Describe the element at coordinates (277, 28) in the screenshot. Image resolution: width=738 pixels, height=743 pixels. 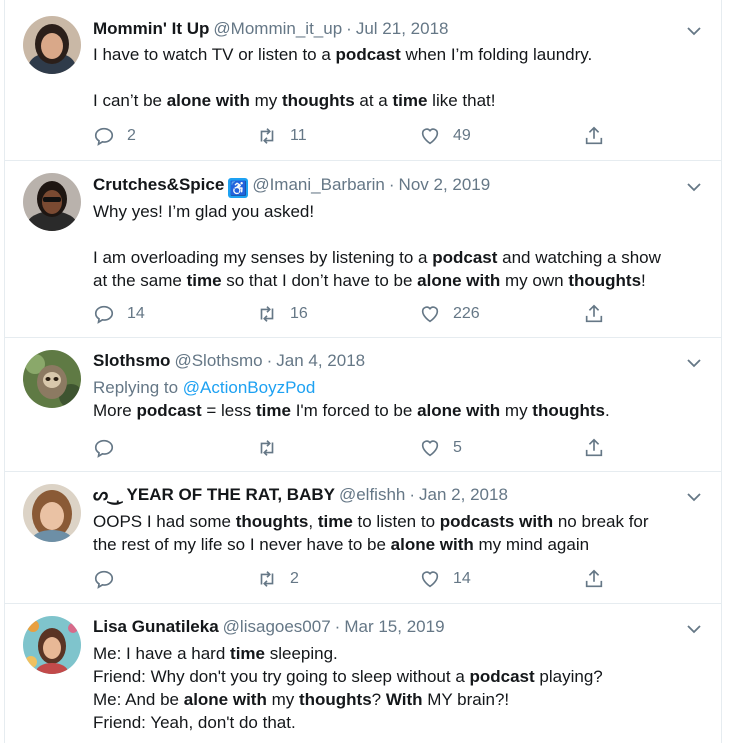
I see `author-handle: @Mommin_it_up` at that location.